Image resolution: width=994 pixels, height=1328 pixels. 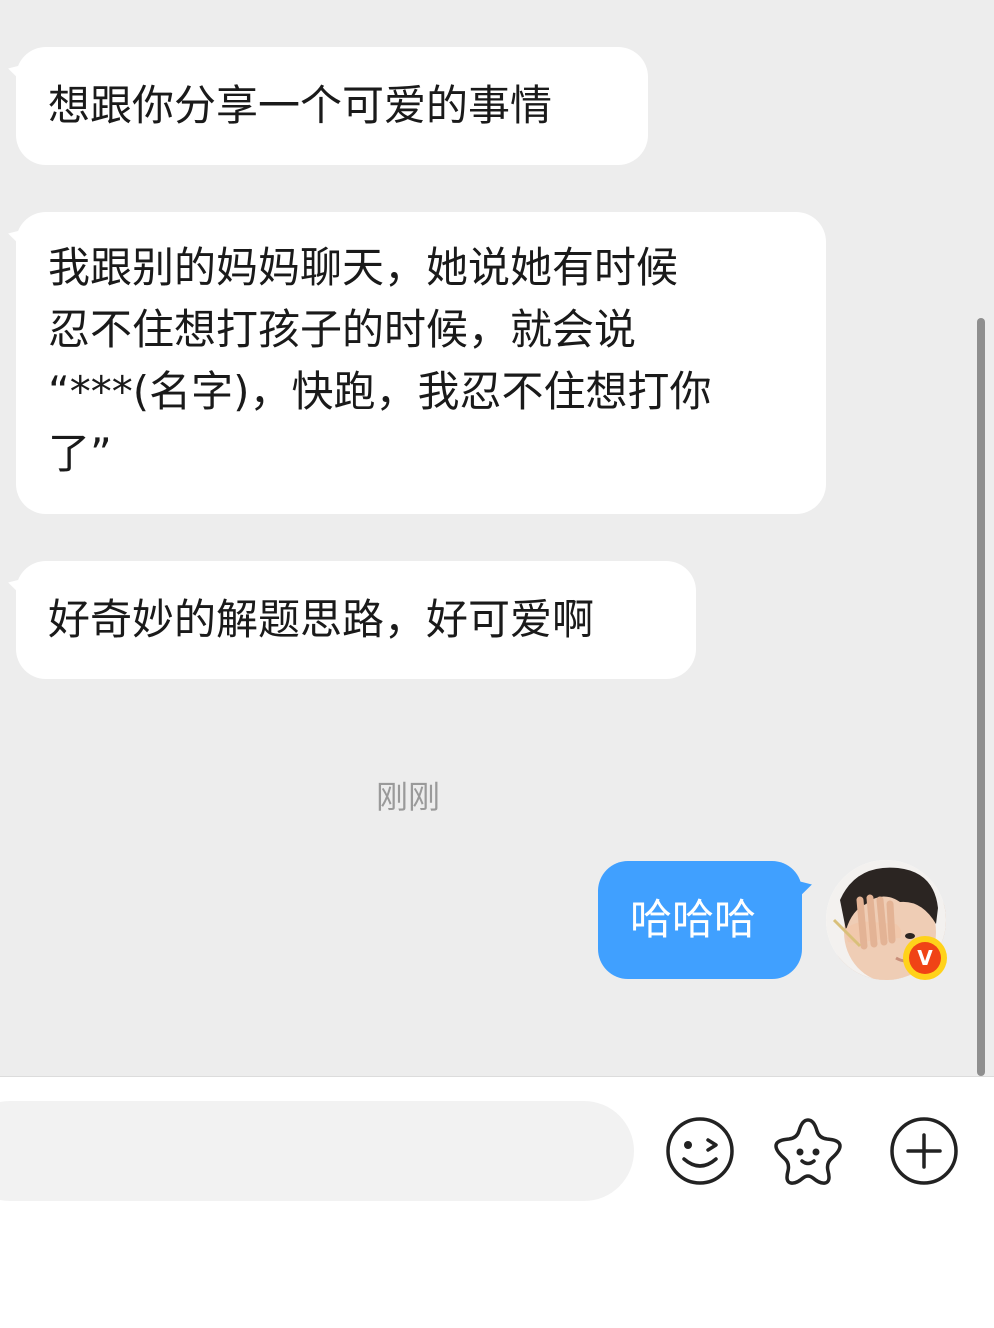 I want to click on message-input, so click(x=317, y=1151).